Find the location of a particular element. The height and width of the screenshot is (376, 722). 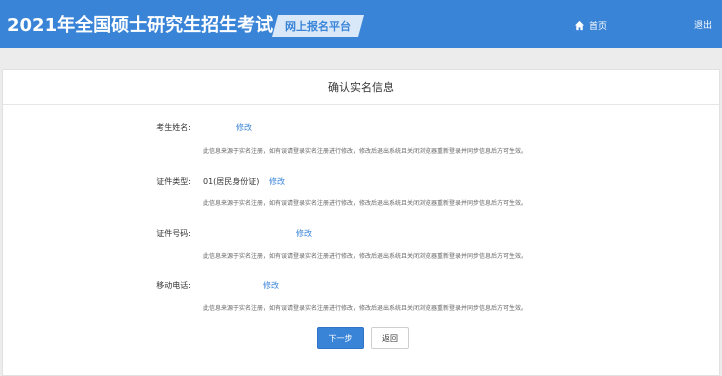

field-id-type-label: 证件类型: is located at coordinates (173, 181).